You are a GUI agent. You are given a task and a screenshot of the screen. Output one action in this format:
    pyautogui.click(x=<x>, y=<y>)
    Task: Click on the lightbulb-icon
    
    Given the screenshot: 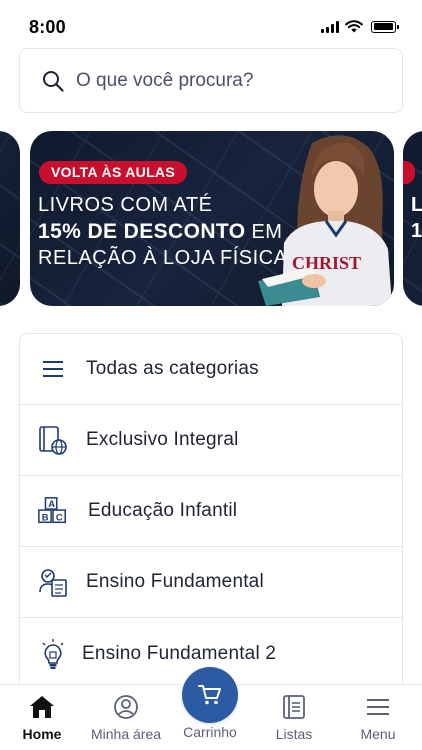 What is the action you would take?
    pyautogui.click(x=53, y=654)
    